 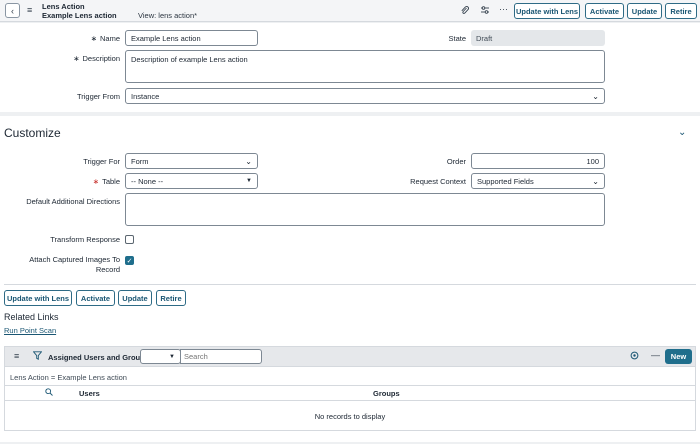 What do you see at coordinates (365, 96) in the screenshot?
I see `trigger-from-select: Instance ⌄` at bounding box center [365, 96].